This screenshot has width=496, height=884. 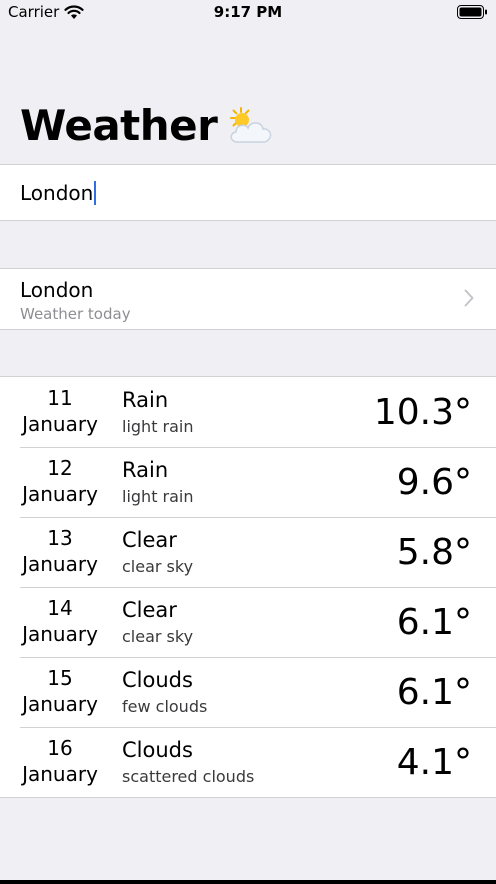 What do you see at coordinates (60, 748) in the screenshot?
I see `forecast-day: 16` at bounding box center [60, 748].